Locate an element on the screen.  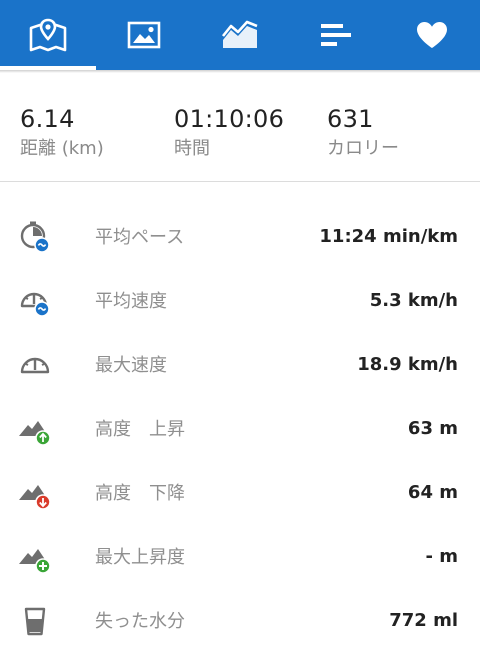
calories-stat: 631 カロリー is located at coordinates (363, 133).